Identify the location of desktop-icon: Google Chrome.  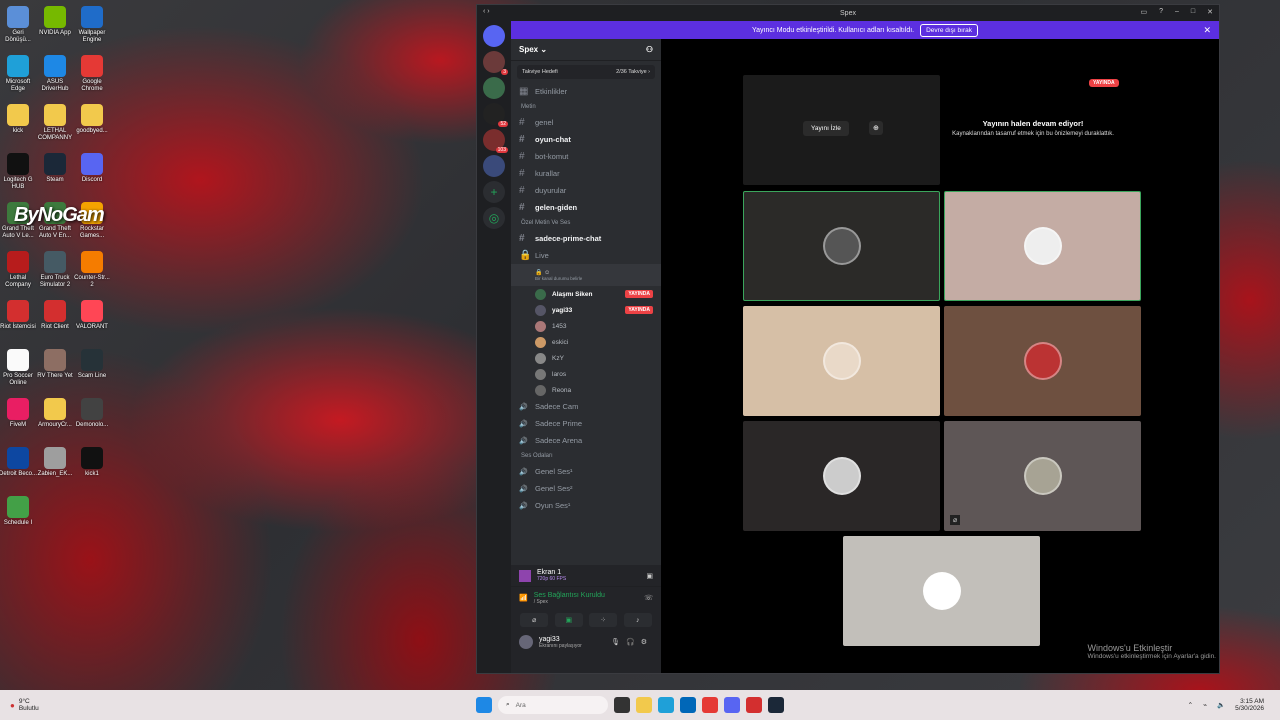
(92, 74).